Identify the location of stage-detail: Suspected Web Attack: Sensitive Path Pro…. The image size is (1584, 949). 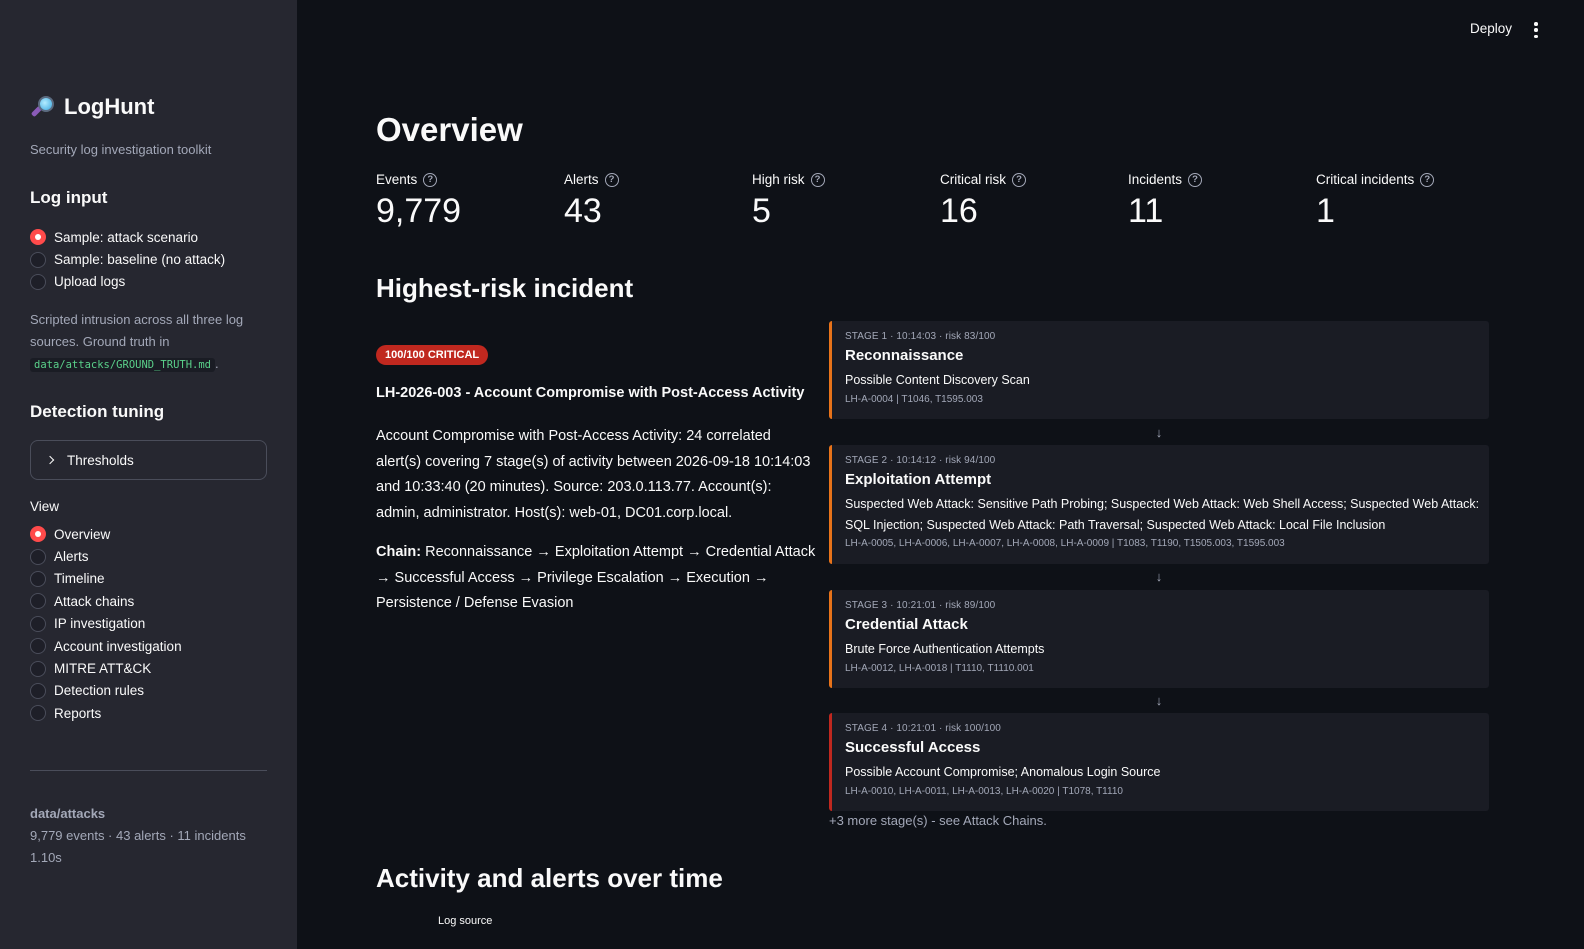
(1162, 514).